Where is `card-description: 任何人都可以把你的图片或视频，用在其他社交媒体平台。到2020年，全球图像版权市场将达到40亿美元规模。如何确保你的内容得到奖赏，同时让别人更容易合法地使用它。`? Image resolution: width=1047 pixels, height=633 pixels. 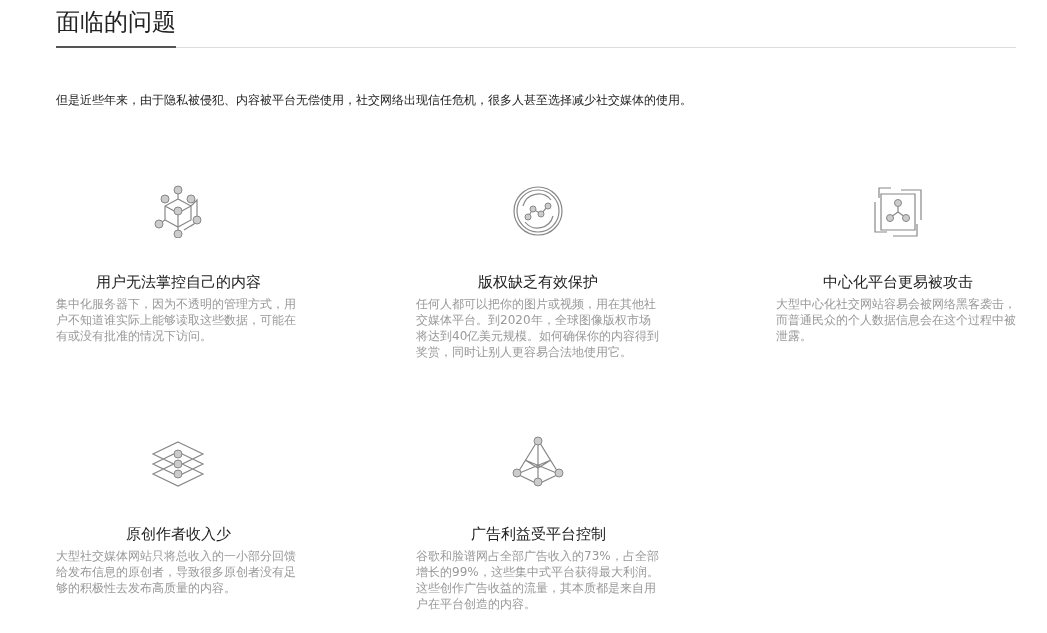
card-description: 任何人都可以把你的图片或视频，用在其他社交媒体平台。到2020年，全球图像版权市场将达到40亿美元规模。如何确保你的内容得到奖赏，同时让别人更容易合法地使用它。 is located at coordinates (538, 328).